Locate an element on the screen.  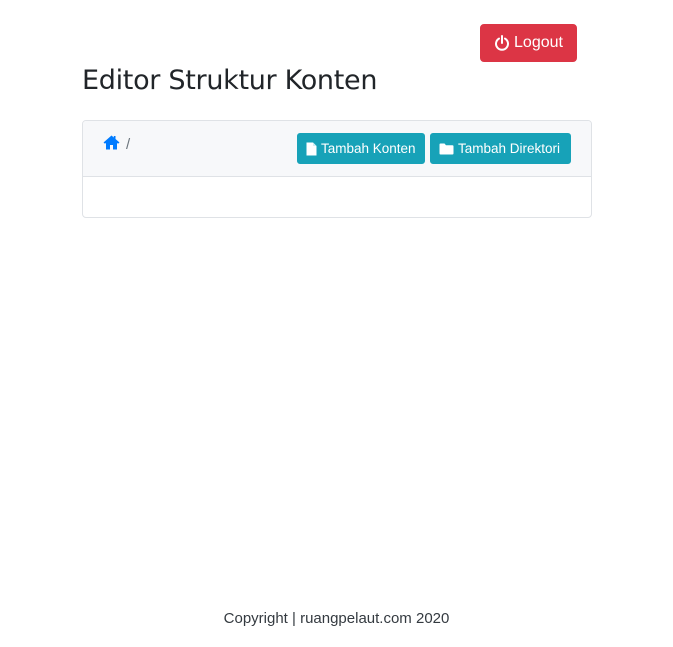
logout-label: Logout is located at coordinates (538, 42).